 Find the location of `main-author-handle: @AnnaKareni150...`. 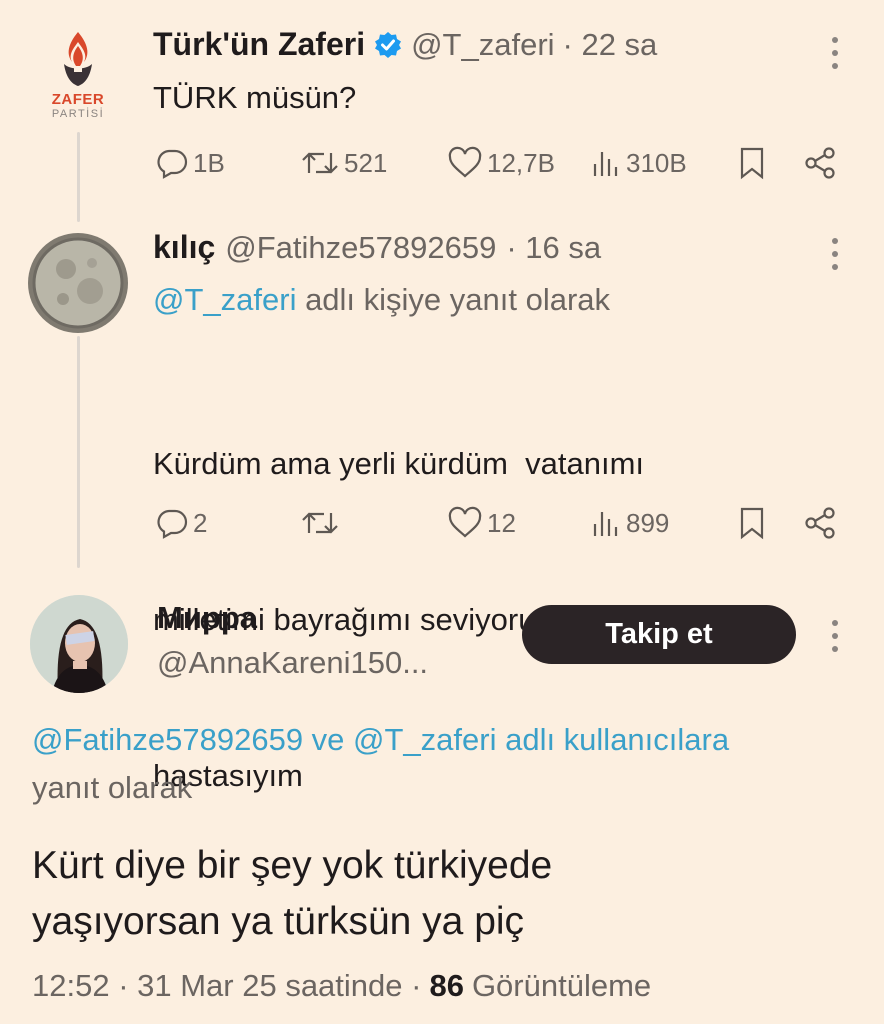

main-author-handle: @AnnaKareni150... is located at coordinates (292, 663).